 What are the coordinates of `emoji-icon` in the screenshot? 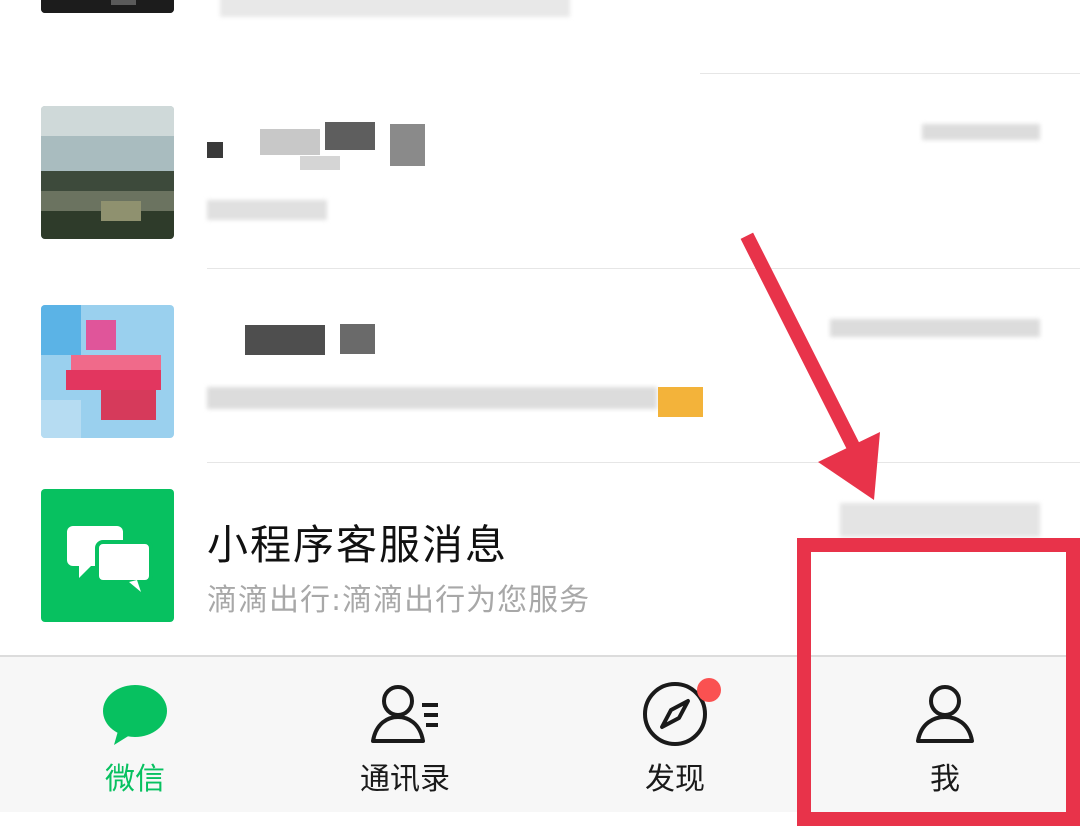 It's located at (680, 402).